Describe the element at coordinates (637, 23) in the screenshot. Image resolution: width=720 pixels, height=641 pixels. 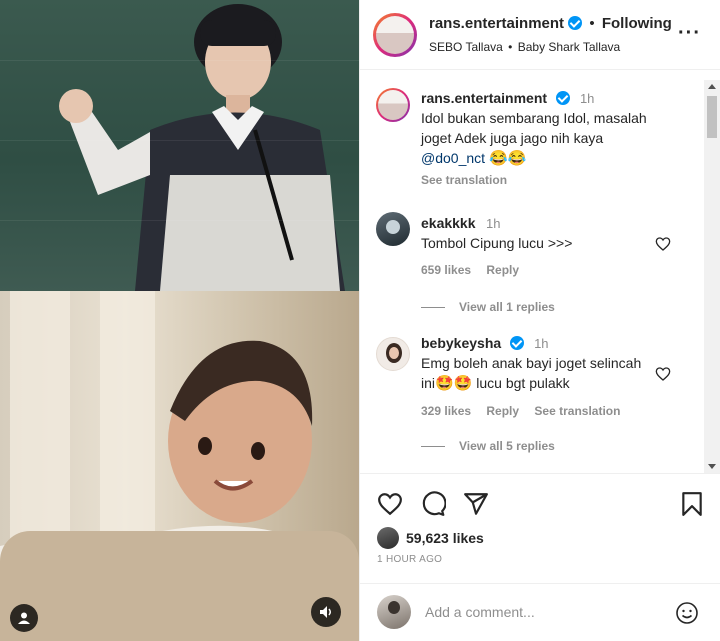
I see `following-button: Following` at that location.